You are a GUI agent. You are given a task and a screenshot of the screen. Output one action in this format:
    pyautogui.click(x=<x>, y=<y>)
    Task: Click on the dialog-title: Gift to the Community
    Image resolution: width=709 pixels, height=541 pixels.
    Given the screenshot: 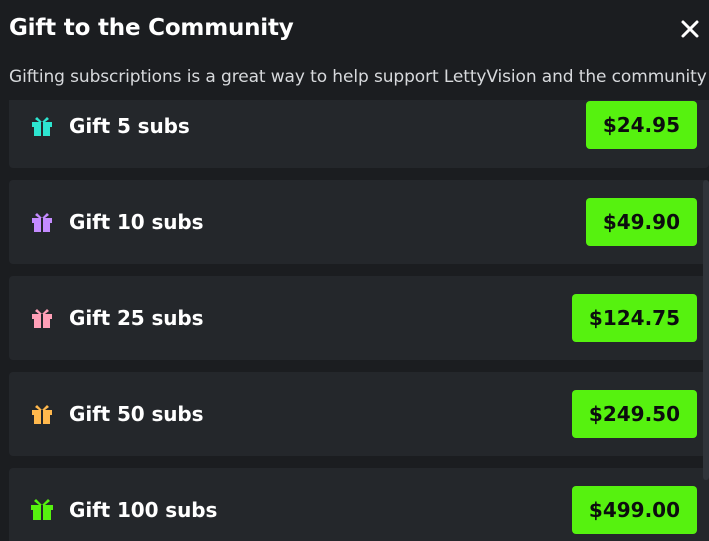 What is the action you would take?
    pyautogui.click(x=151, y=28)
    